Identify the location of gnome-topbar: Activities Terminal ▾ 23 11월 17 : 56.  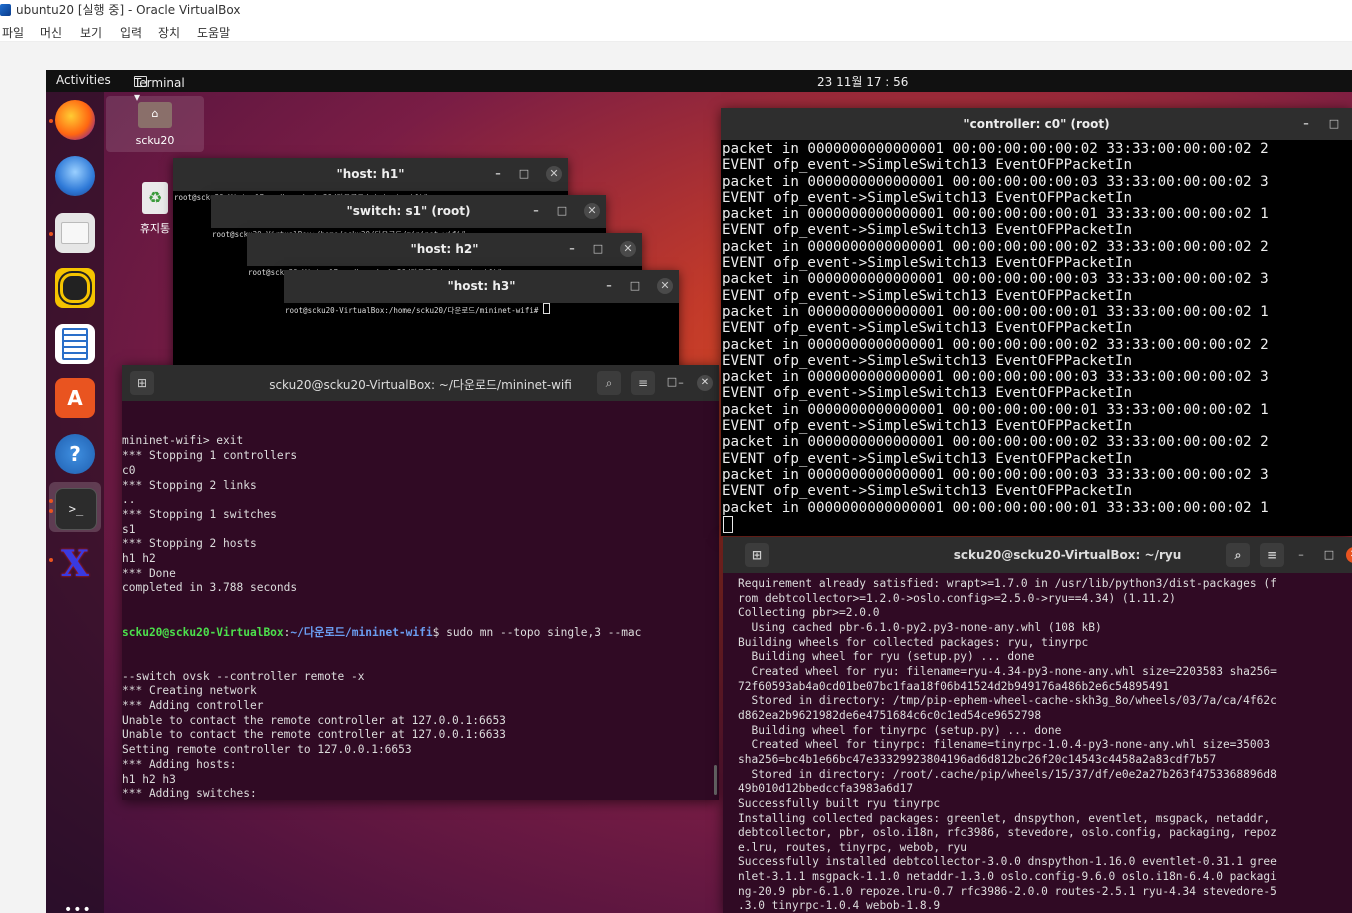
(699, 87).